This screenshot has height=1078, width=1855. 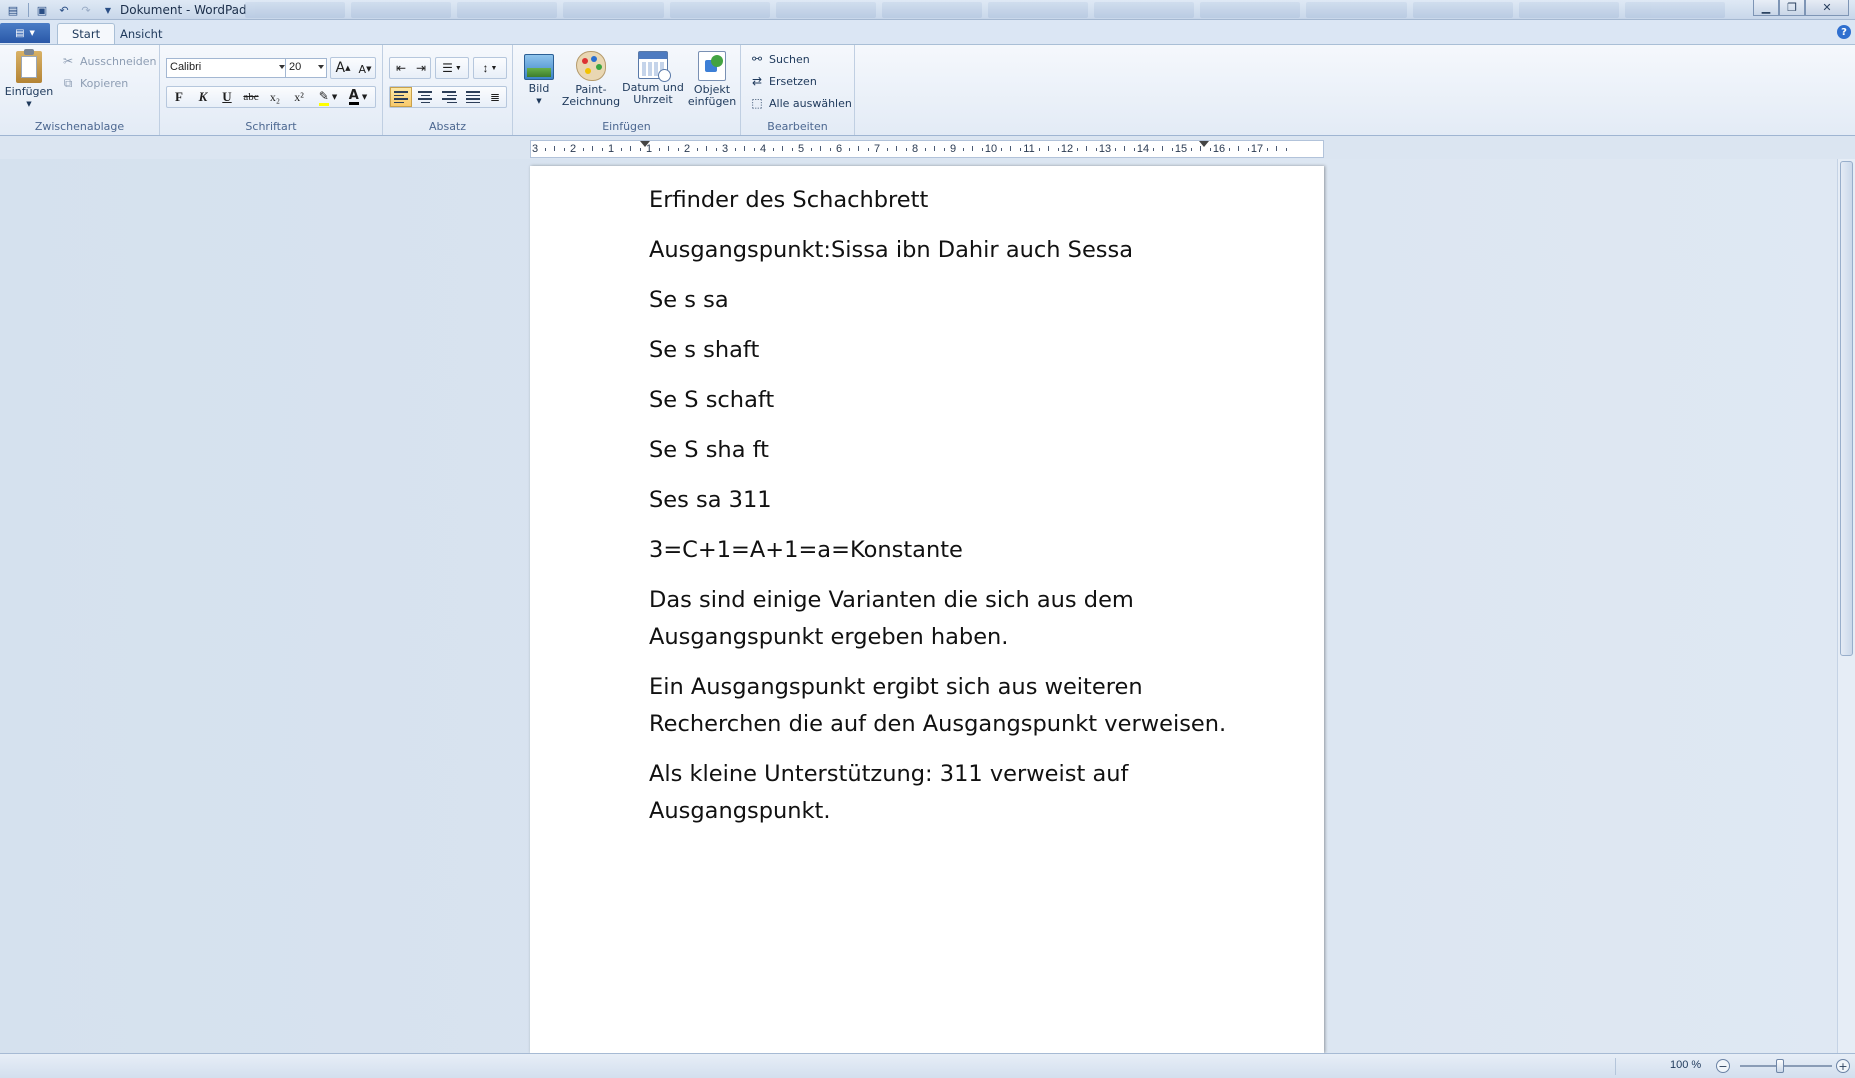 I want to click on object-label-line2: einfügen, so click(x=712, y=101).